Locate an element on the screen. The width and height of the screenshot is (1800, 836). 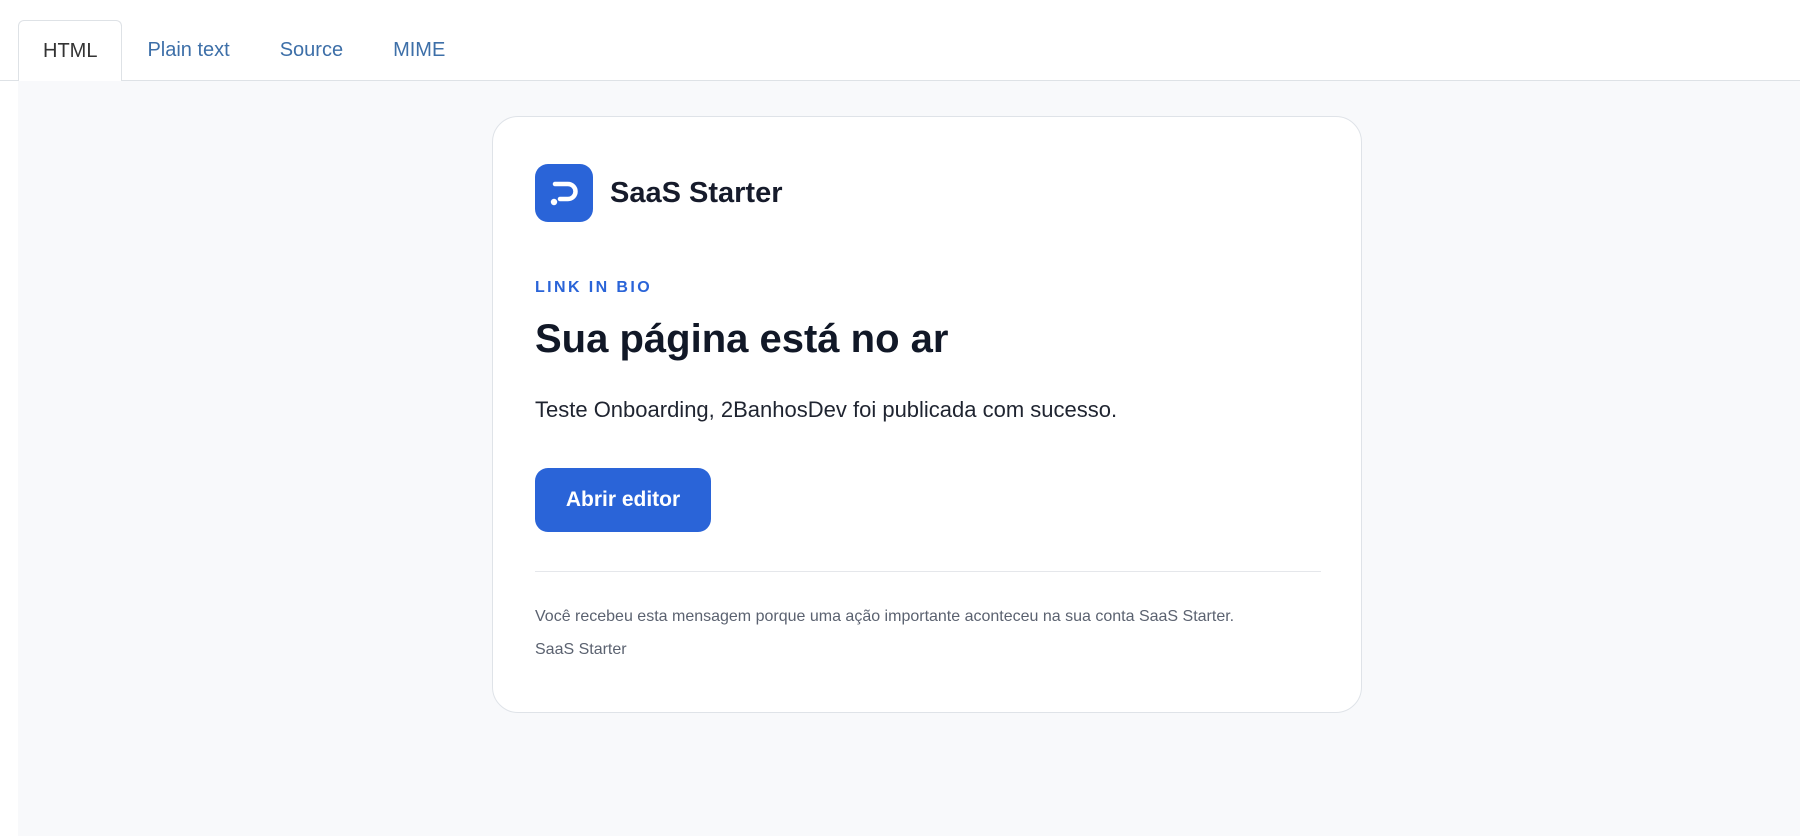
email-headline: Sua página está no ar is located at coordinates (742, 339).